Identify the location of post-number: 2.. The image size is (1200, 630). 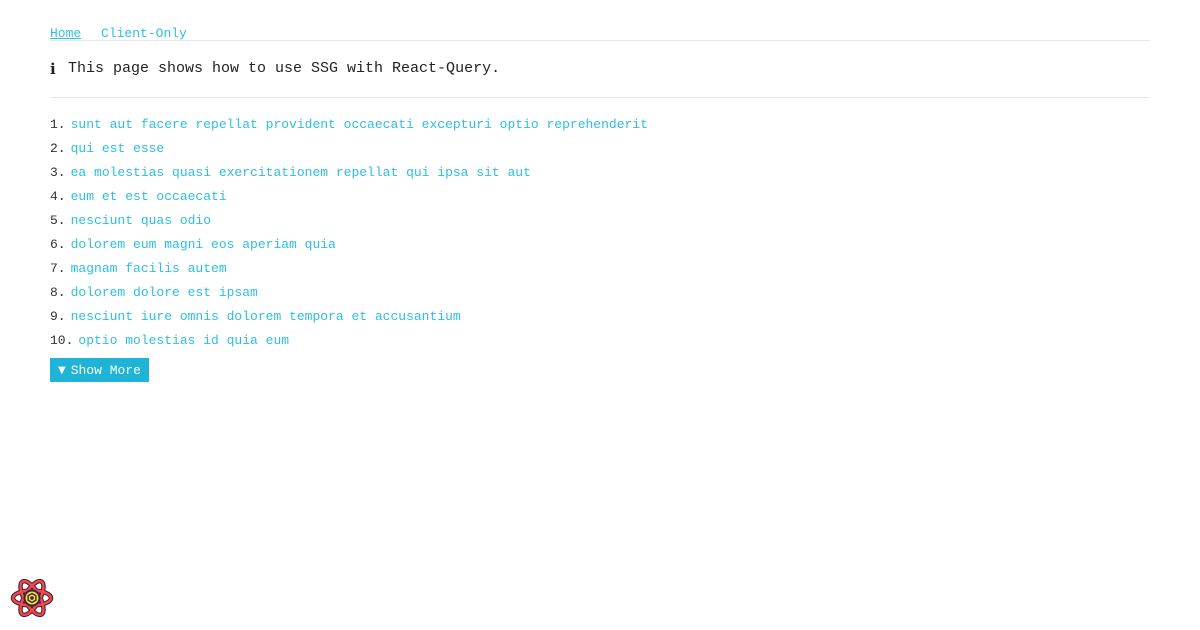
(58, 148).